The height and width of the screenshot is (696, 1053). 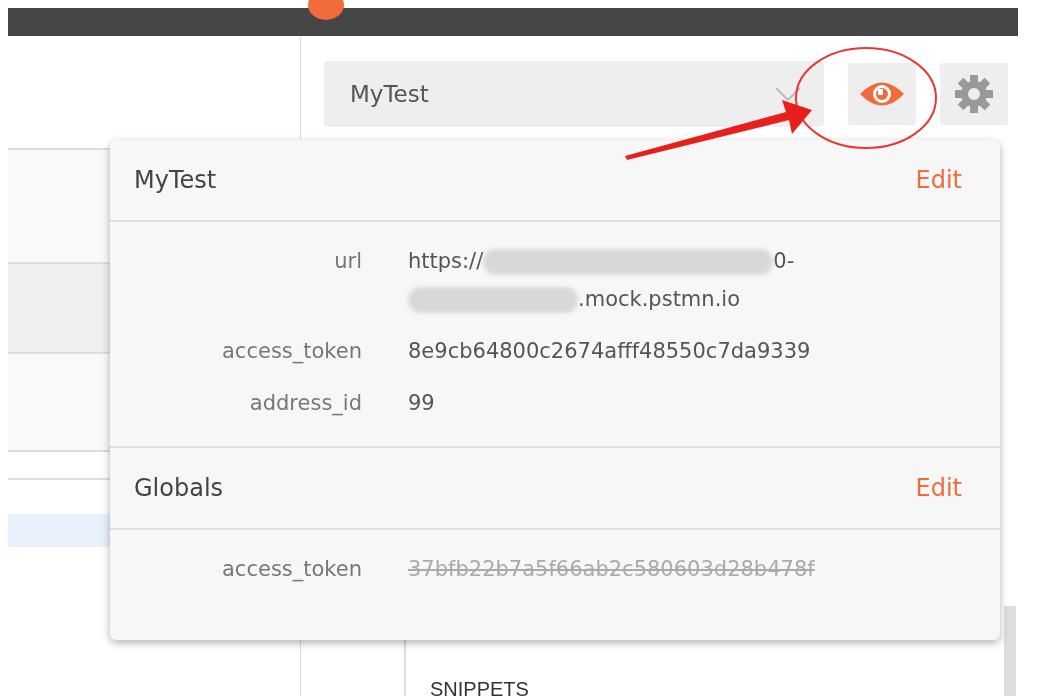 What do you see at coordinates (612, 569) in the screenshot?
I see `variable-value: 37bfb22b7a5f66ab2c580603d28b478f` at bounding box center [612, 569].